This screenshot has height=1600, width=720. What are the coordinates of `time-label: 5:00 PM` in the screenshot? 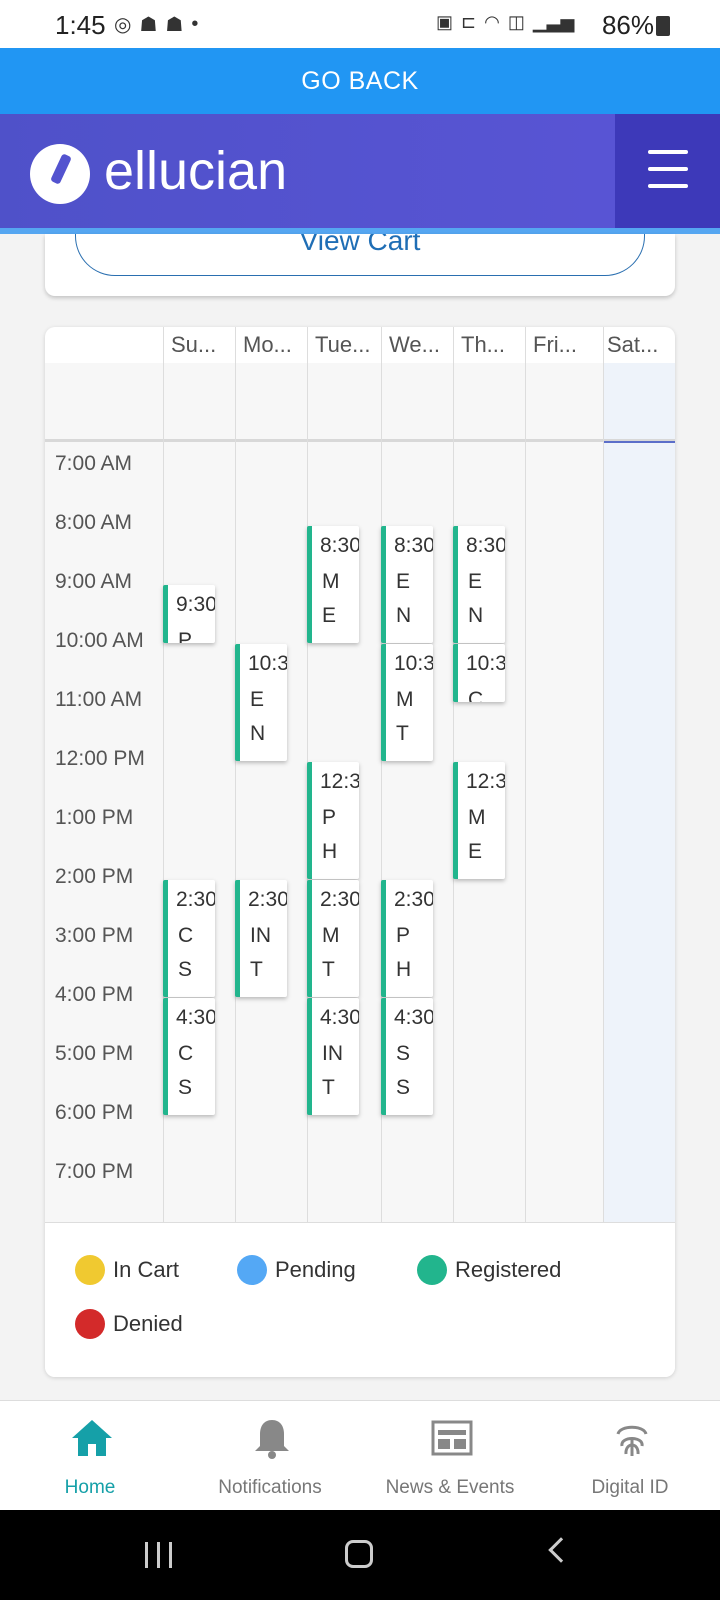 It's located at (94, 1053).